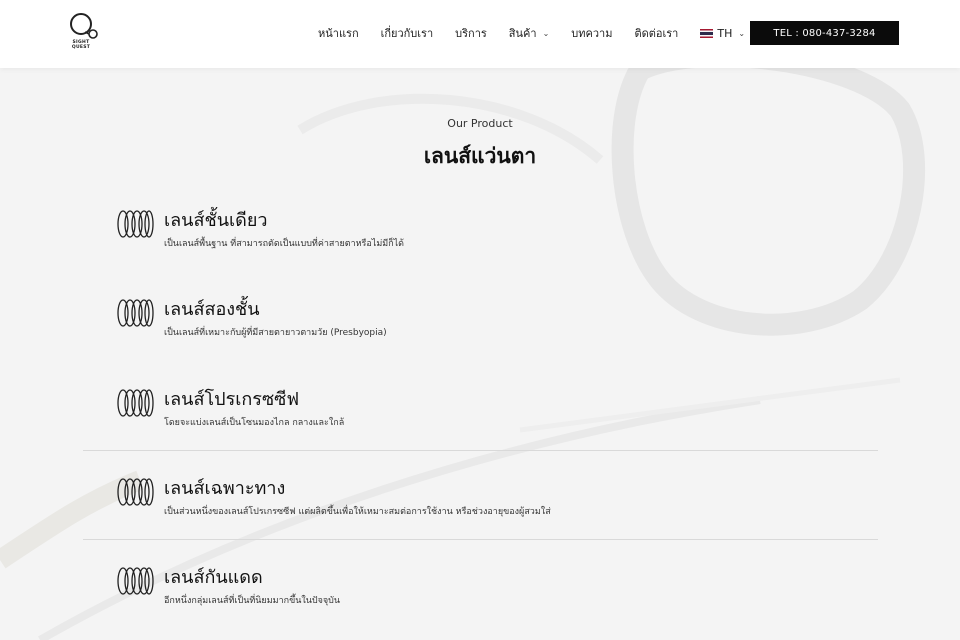 This screenshot has width=960, height=640. Describe the element at coordinates (480, 156) in the screenshot. I see `section-title: เลนส์แว่นตา` at that location.